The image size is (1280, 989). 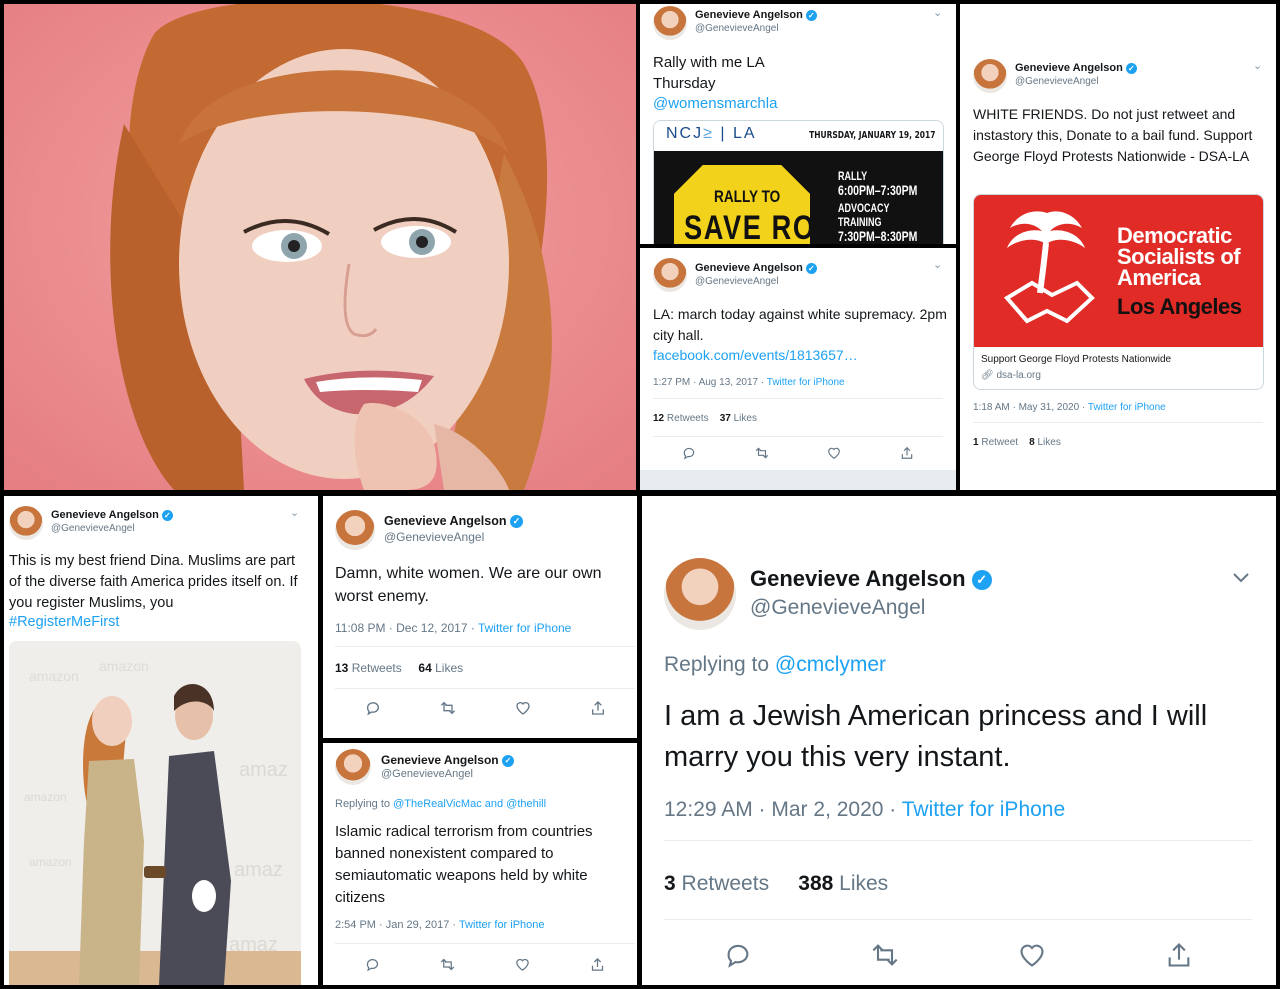 I want to click on flyer-date: THURSDAY, JANUARY 19, 2017, so click(x=871, y=135).